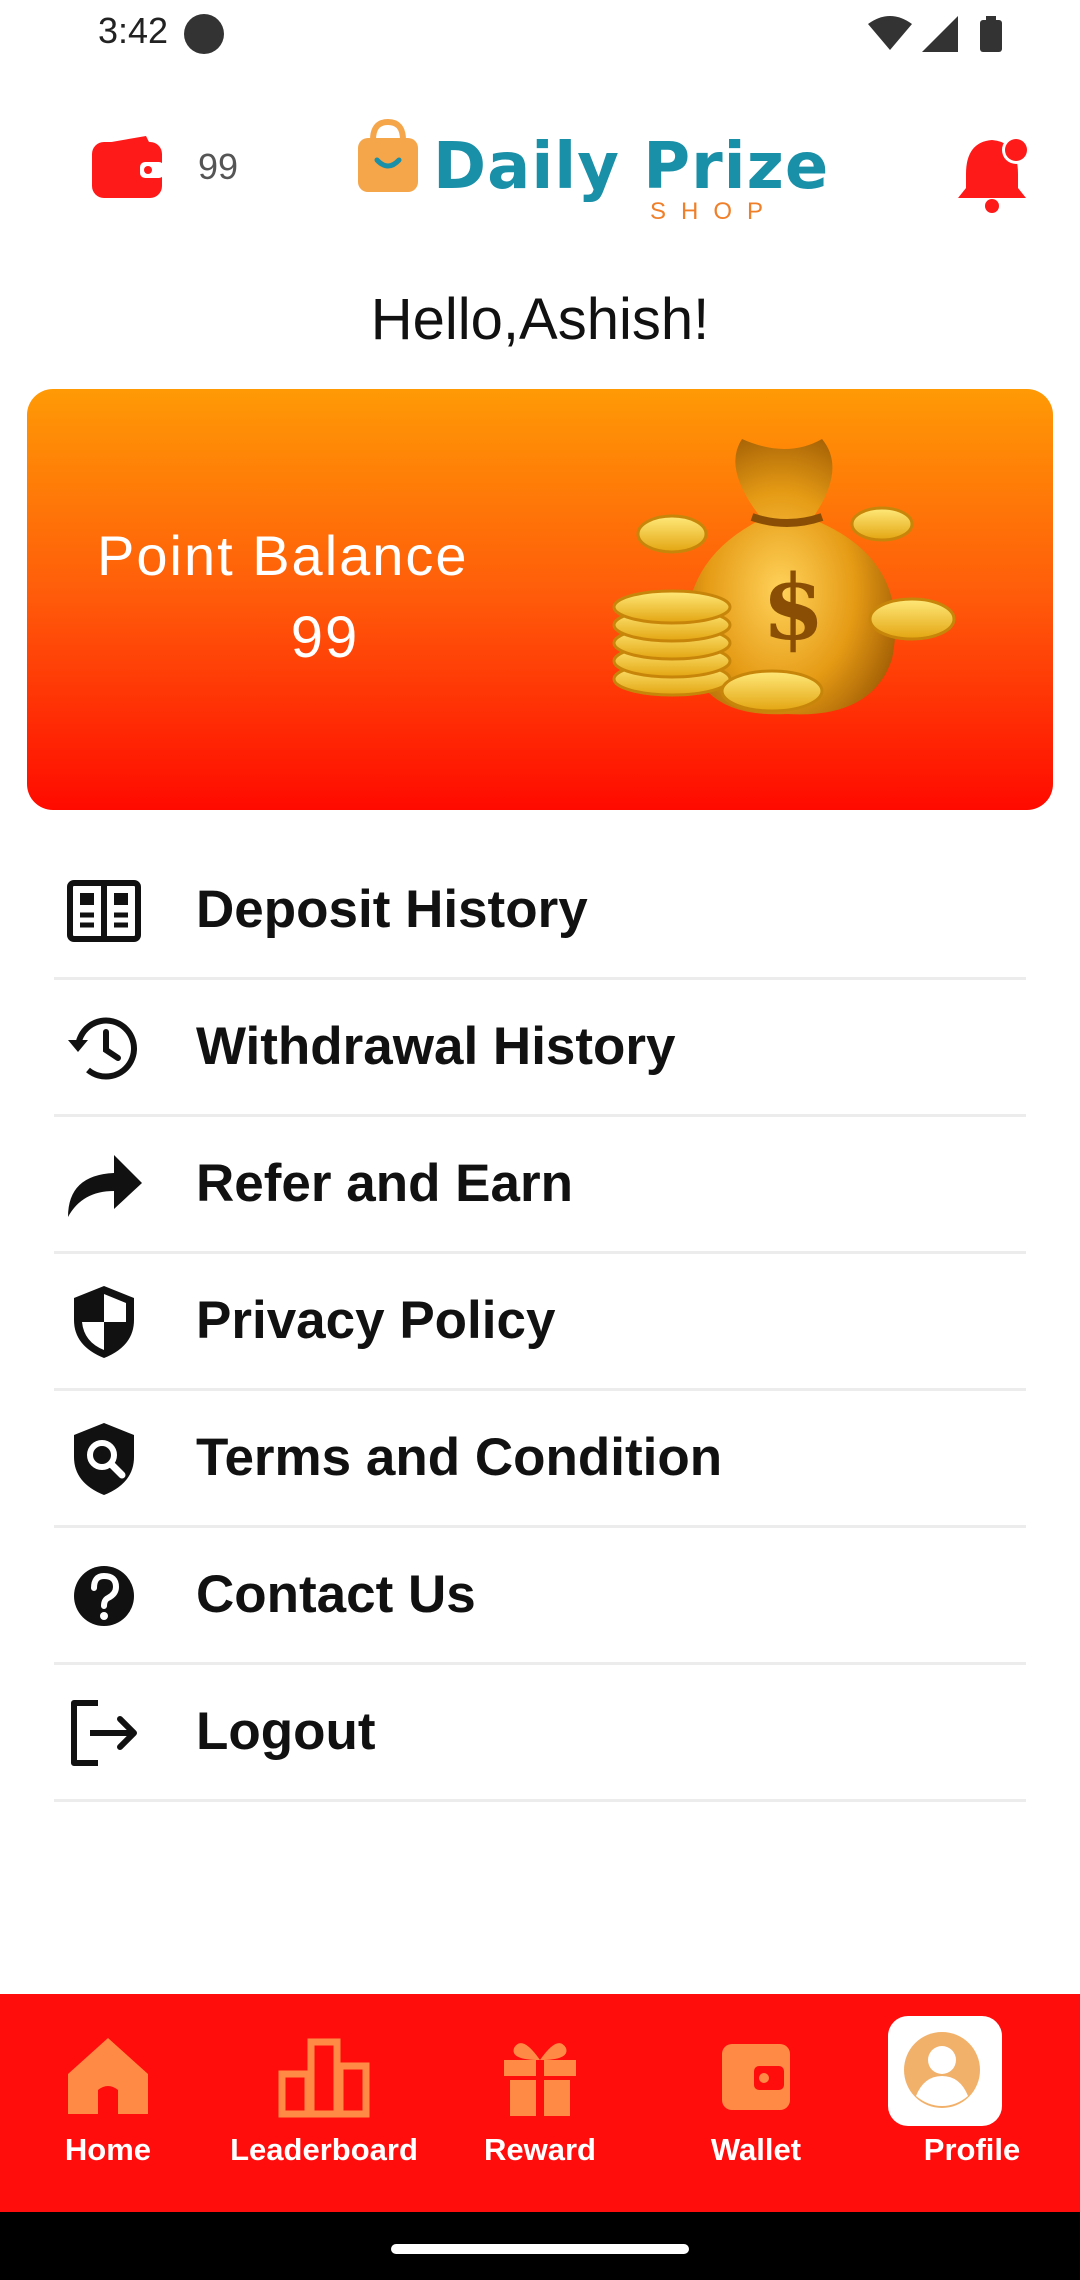 The width and height of the screenshot is (1080, 2280). I want to click on menu-item-label: Withdrawal History, so click(436, 1046).